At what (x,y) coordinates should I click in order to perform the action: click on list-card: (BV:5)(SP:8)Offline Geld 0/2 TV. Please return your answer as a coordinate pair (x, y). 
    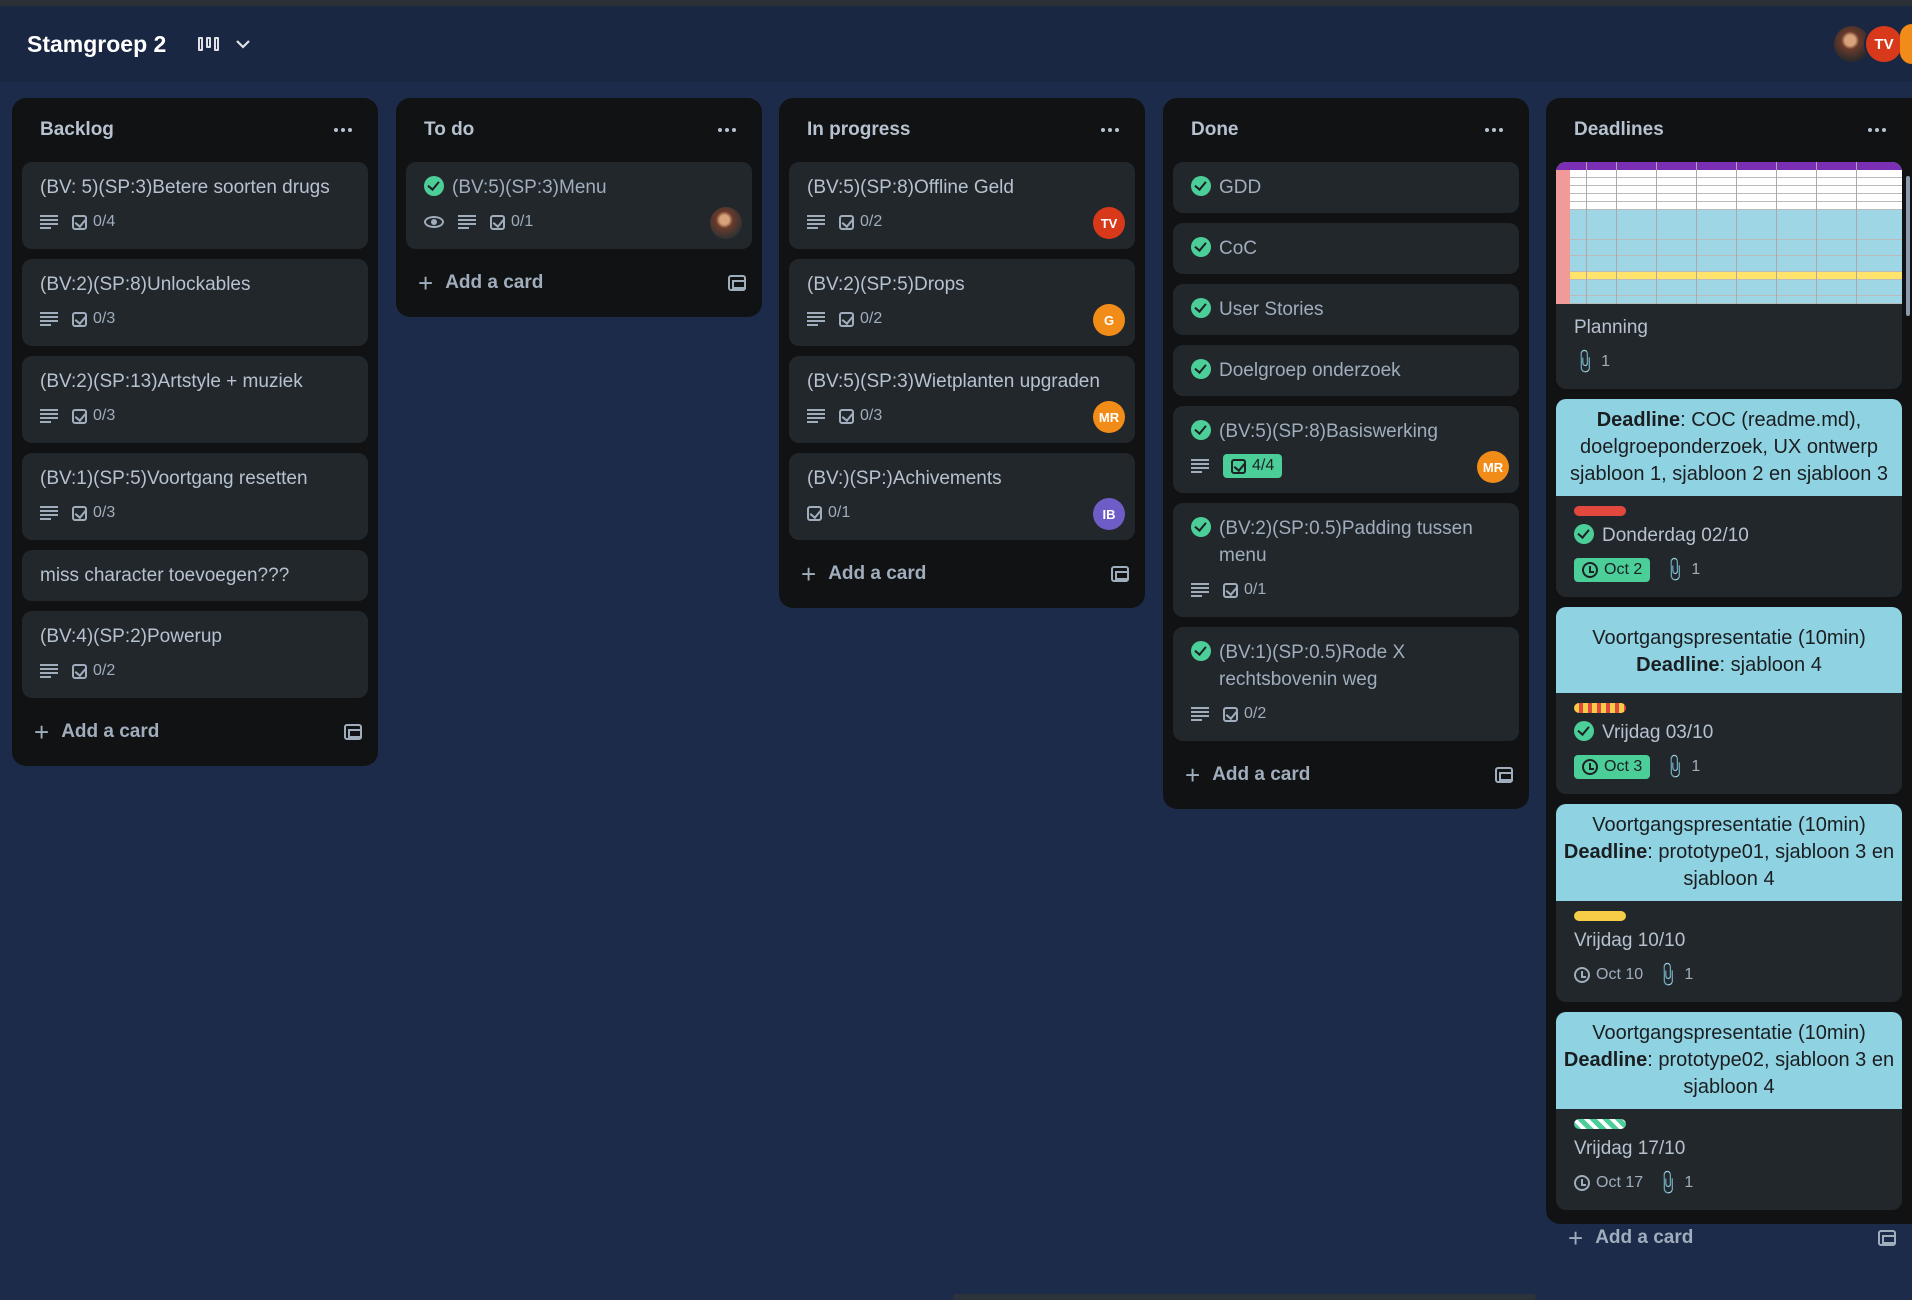
    Looking at the image, I should click on (962, 205).